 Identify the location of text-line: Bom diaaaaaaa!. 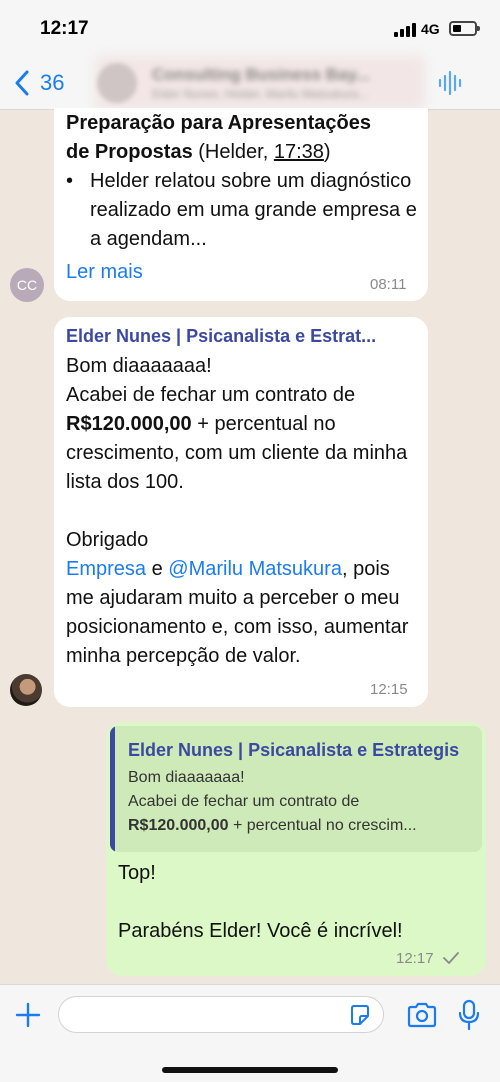
(139, 366).